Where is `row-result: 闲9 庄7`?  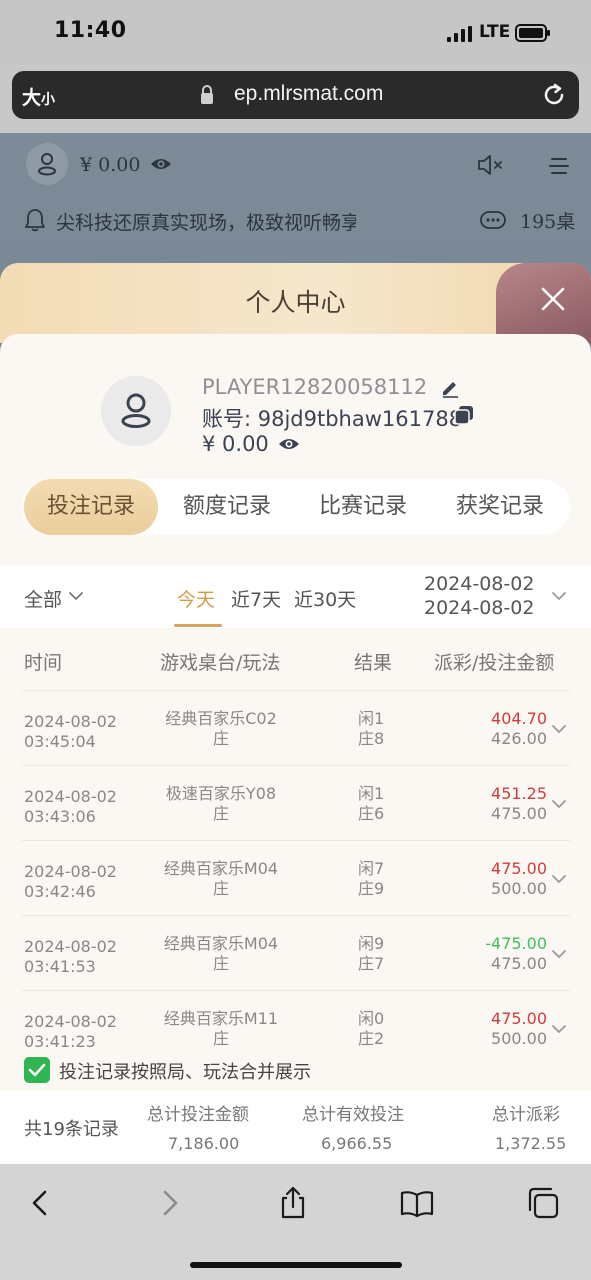
row-result: 闲9 庄7 is located at coordinates (371, 954).